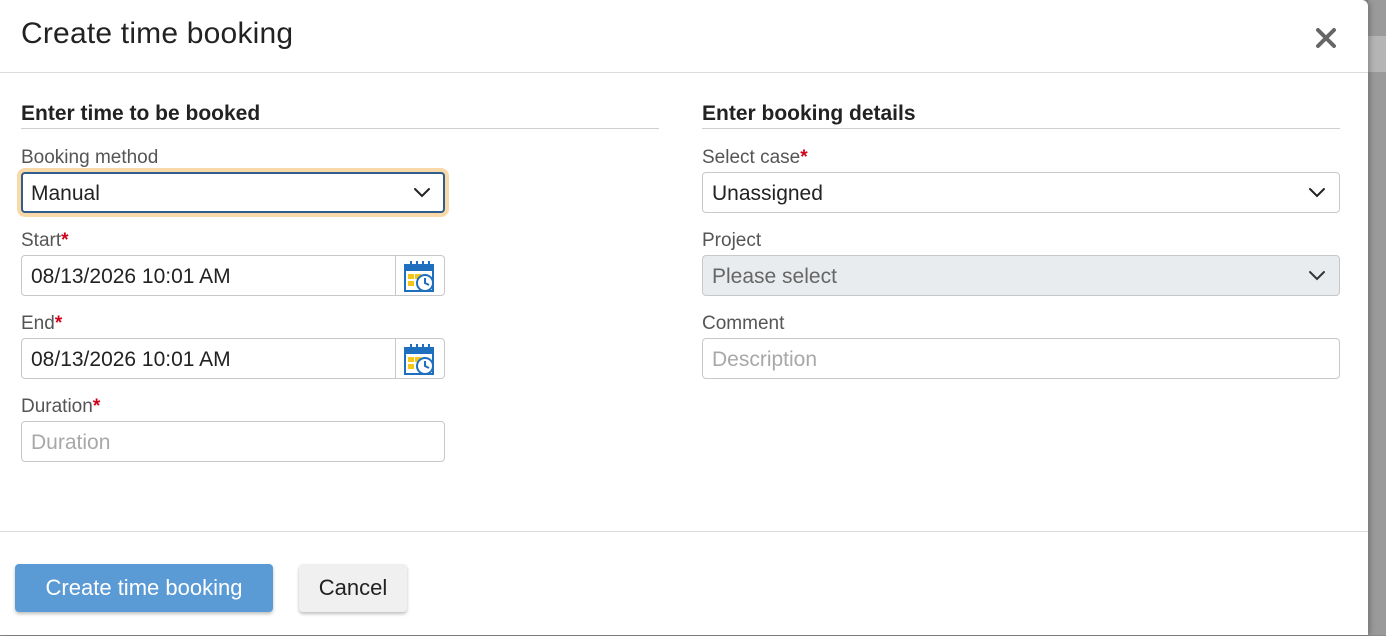 The height and width of the screenshot is (636, 1386). I want to click on section-title-details: Enter booking details, so click(809, 113).